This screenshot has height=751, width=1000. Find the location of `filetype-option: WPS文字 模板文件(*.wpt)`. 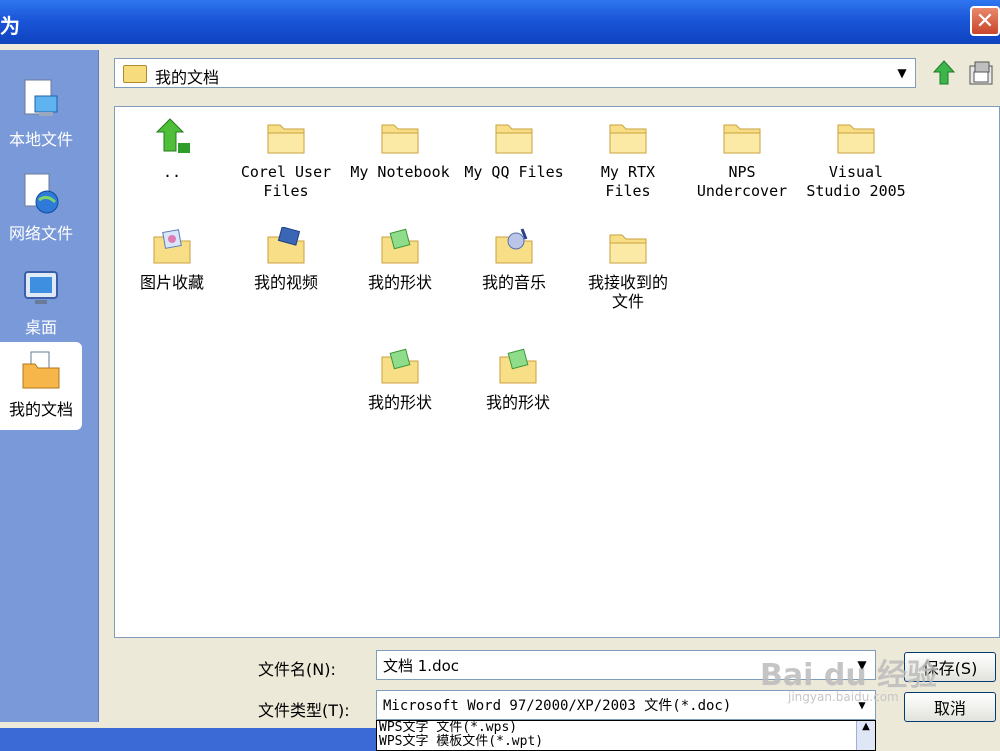

filetype-option: WPS文字 模板文件(*.wpt) is located at coordinates (626, 742).